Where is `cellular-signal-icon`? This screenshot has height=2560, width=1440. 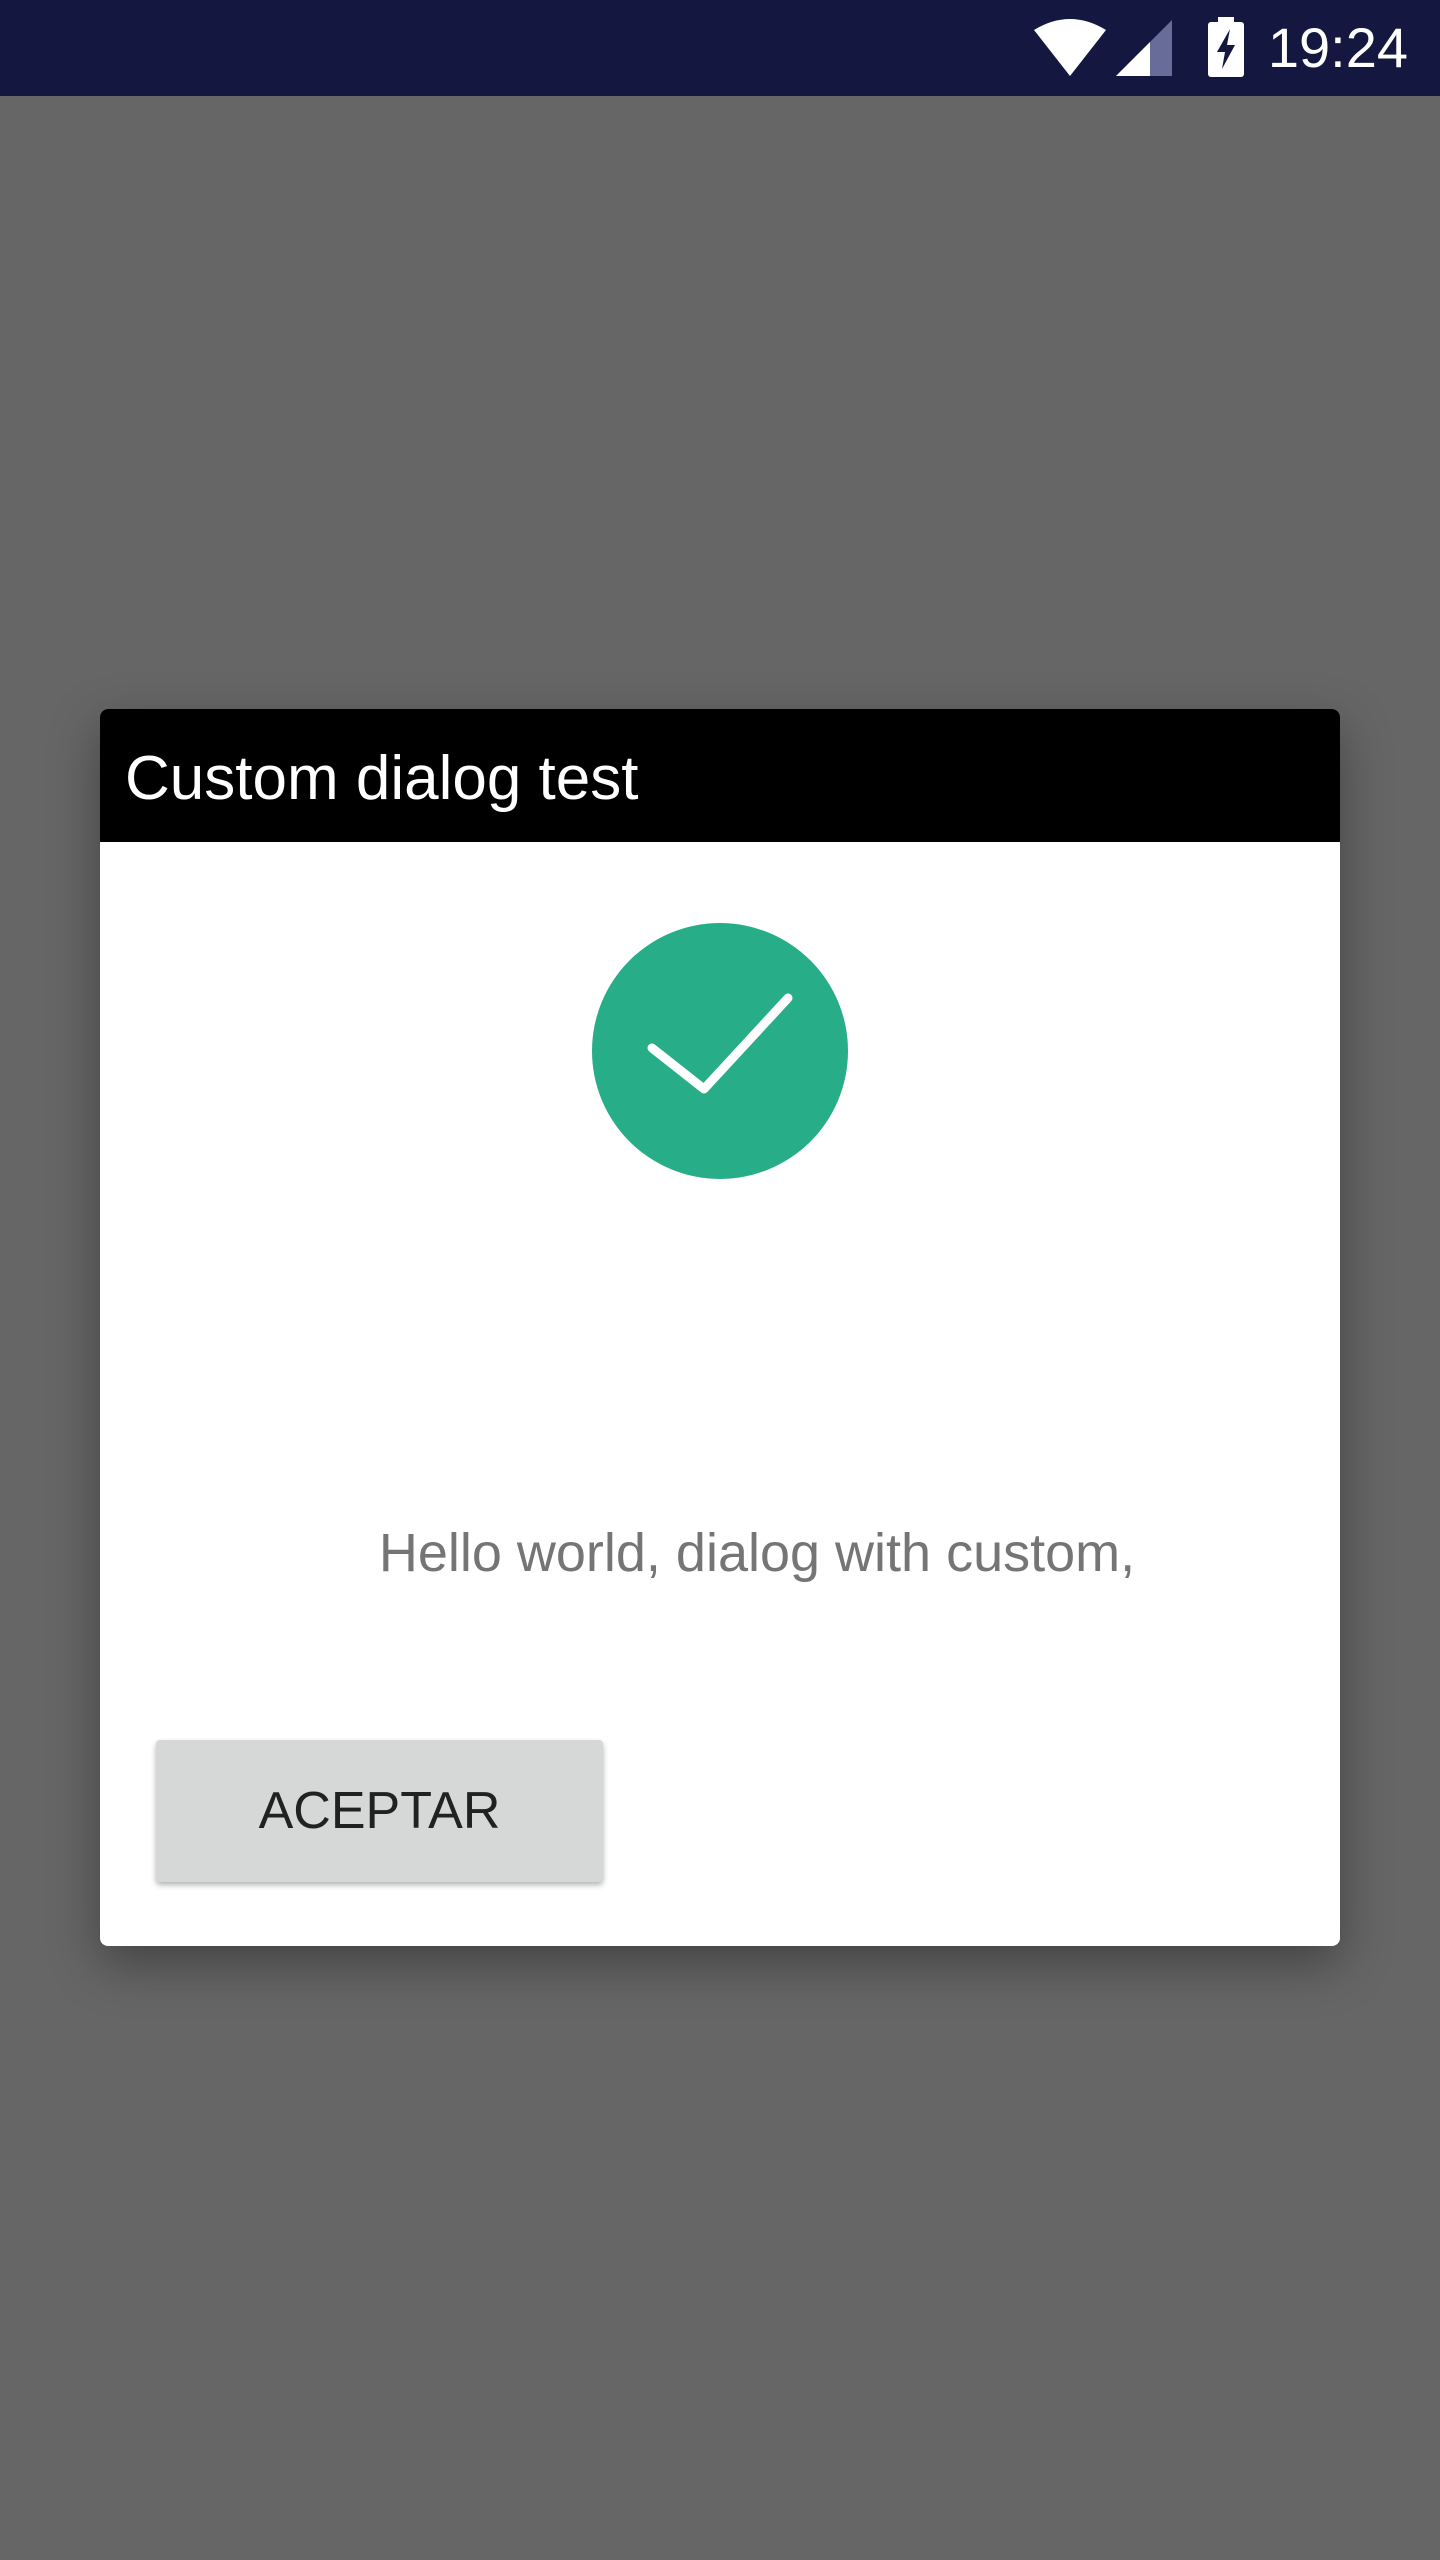 cellular-signal-icon is located at coordinates (1143, 48).